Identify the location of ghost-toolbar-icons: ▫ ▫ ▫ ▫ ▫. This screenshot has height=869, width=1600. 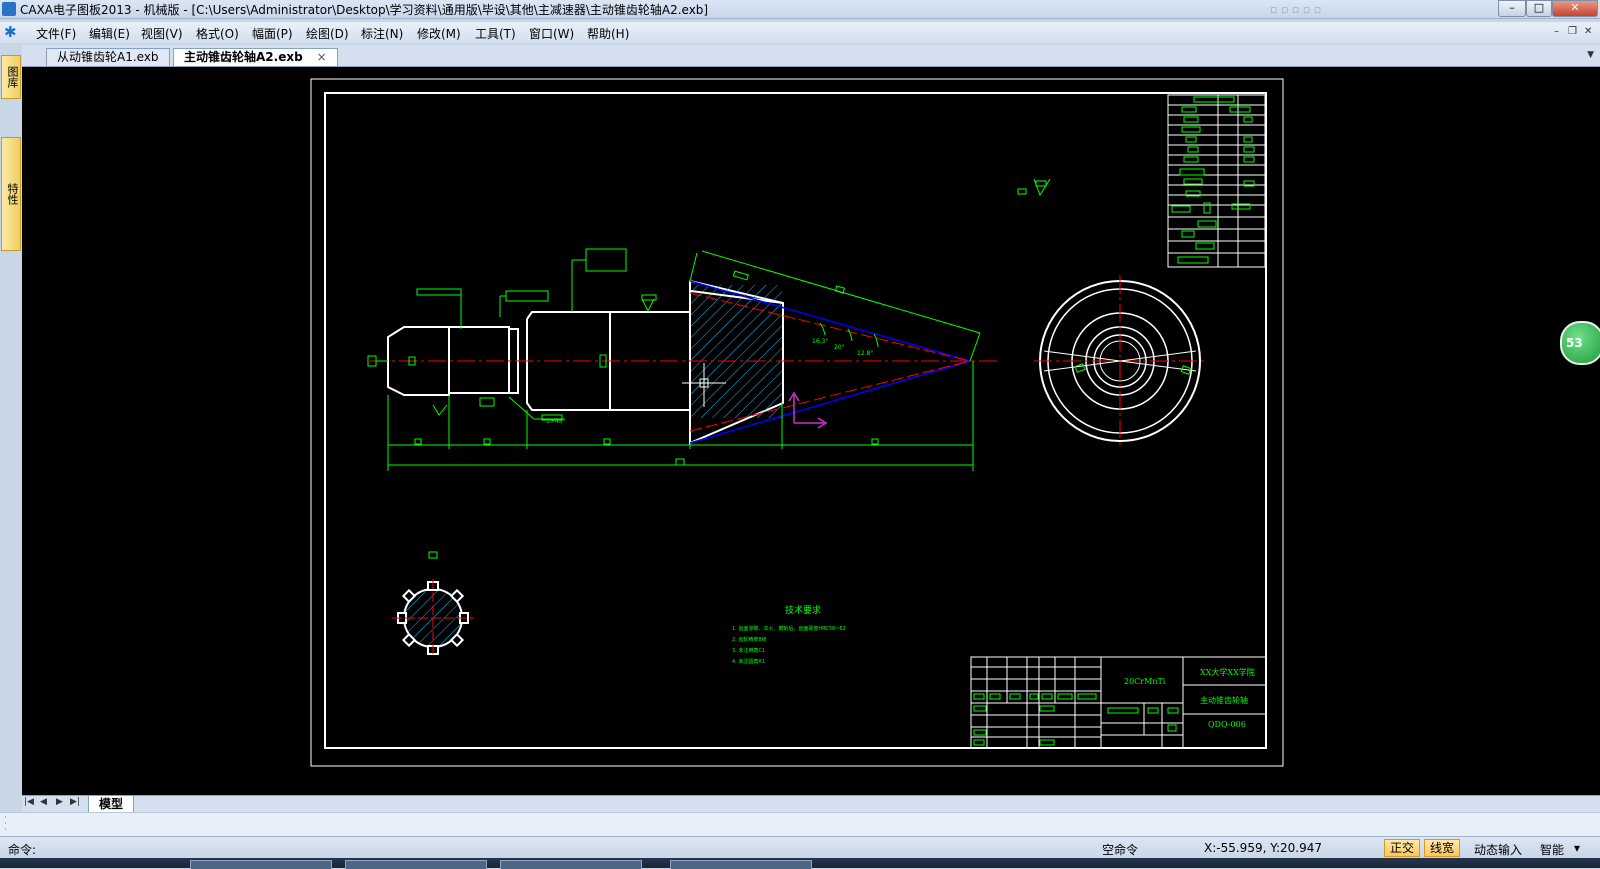
(1296, 9).